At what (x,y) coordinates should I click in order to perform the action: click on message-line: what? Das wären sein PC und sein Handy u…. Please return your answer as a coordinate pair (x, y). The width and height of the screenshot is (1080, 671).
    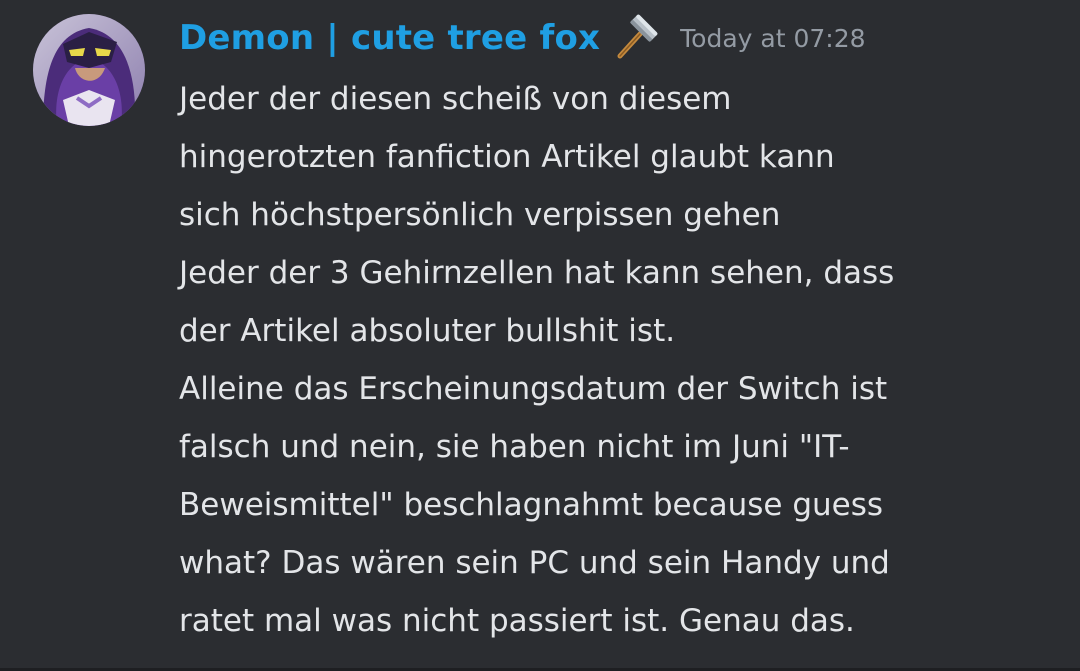
    Looking at the image, I should click on (534, 563).